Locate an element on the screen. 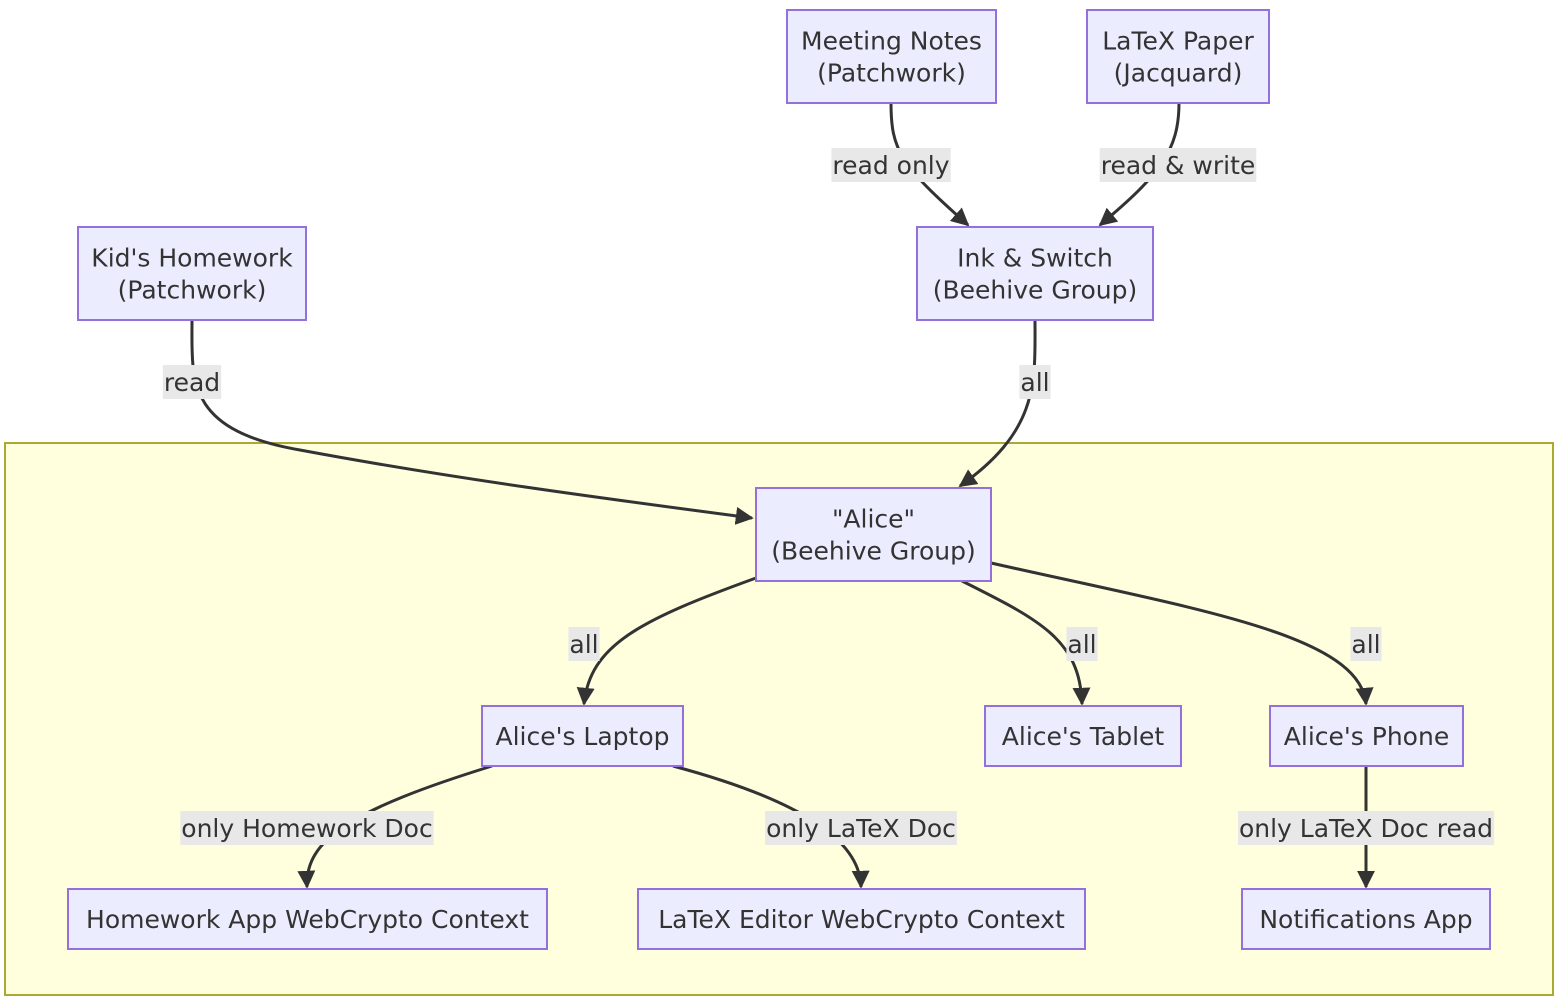 The height and width of the screenshot is (1000, 1558). node-label: Alice's Phone is located at coordinates (1366, 736).